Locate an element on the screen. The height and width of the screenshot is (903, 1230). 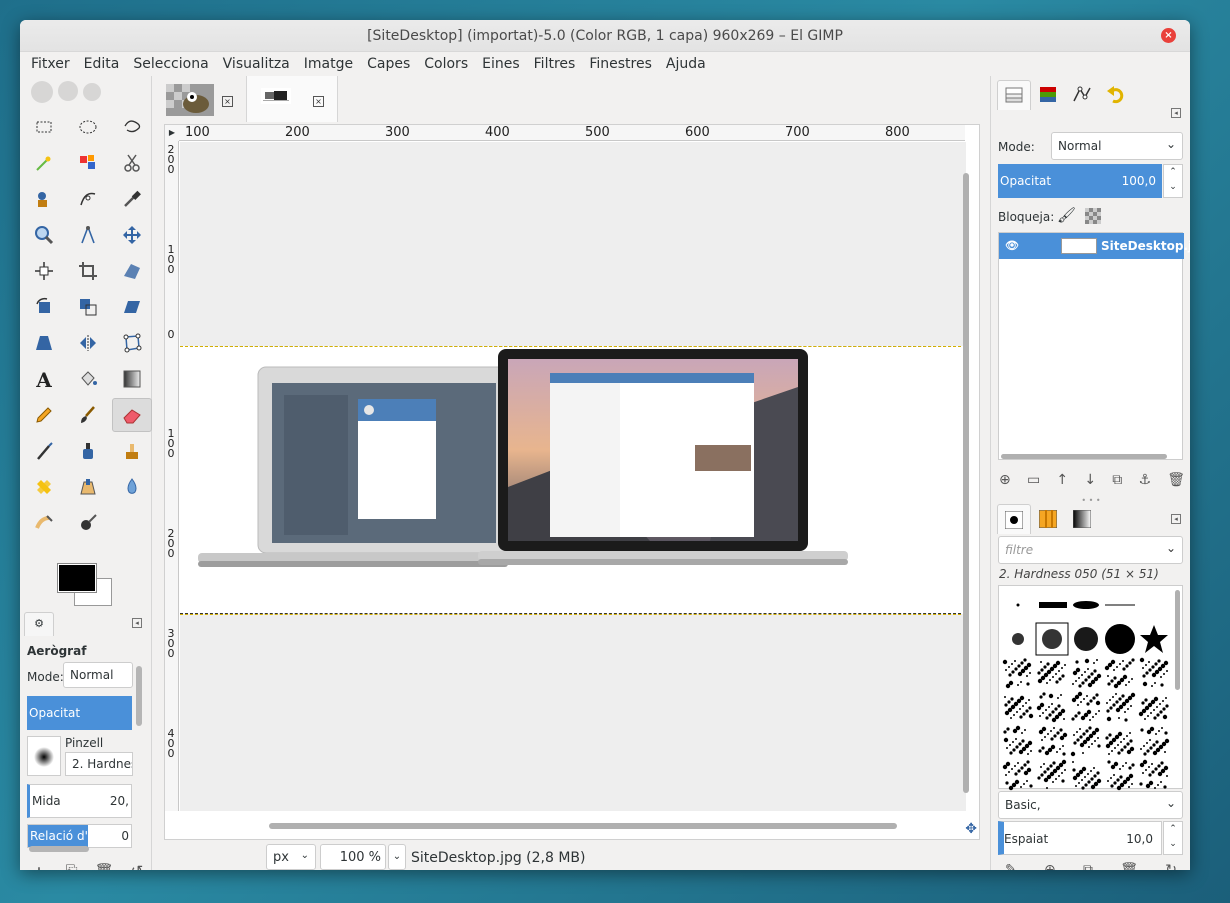
anchor-layer-icon: ⚓ is located at coordinates (1144, 480).